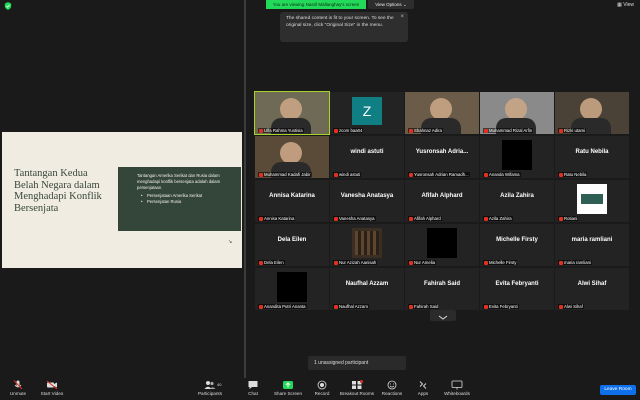  I want to click on participant-name: Annisa Katarina, so click(279, 218).